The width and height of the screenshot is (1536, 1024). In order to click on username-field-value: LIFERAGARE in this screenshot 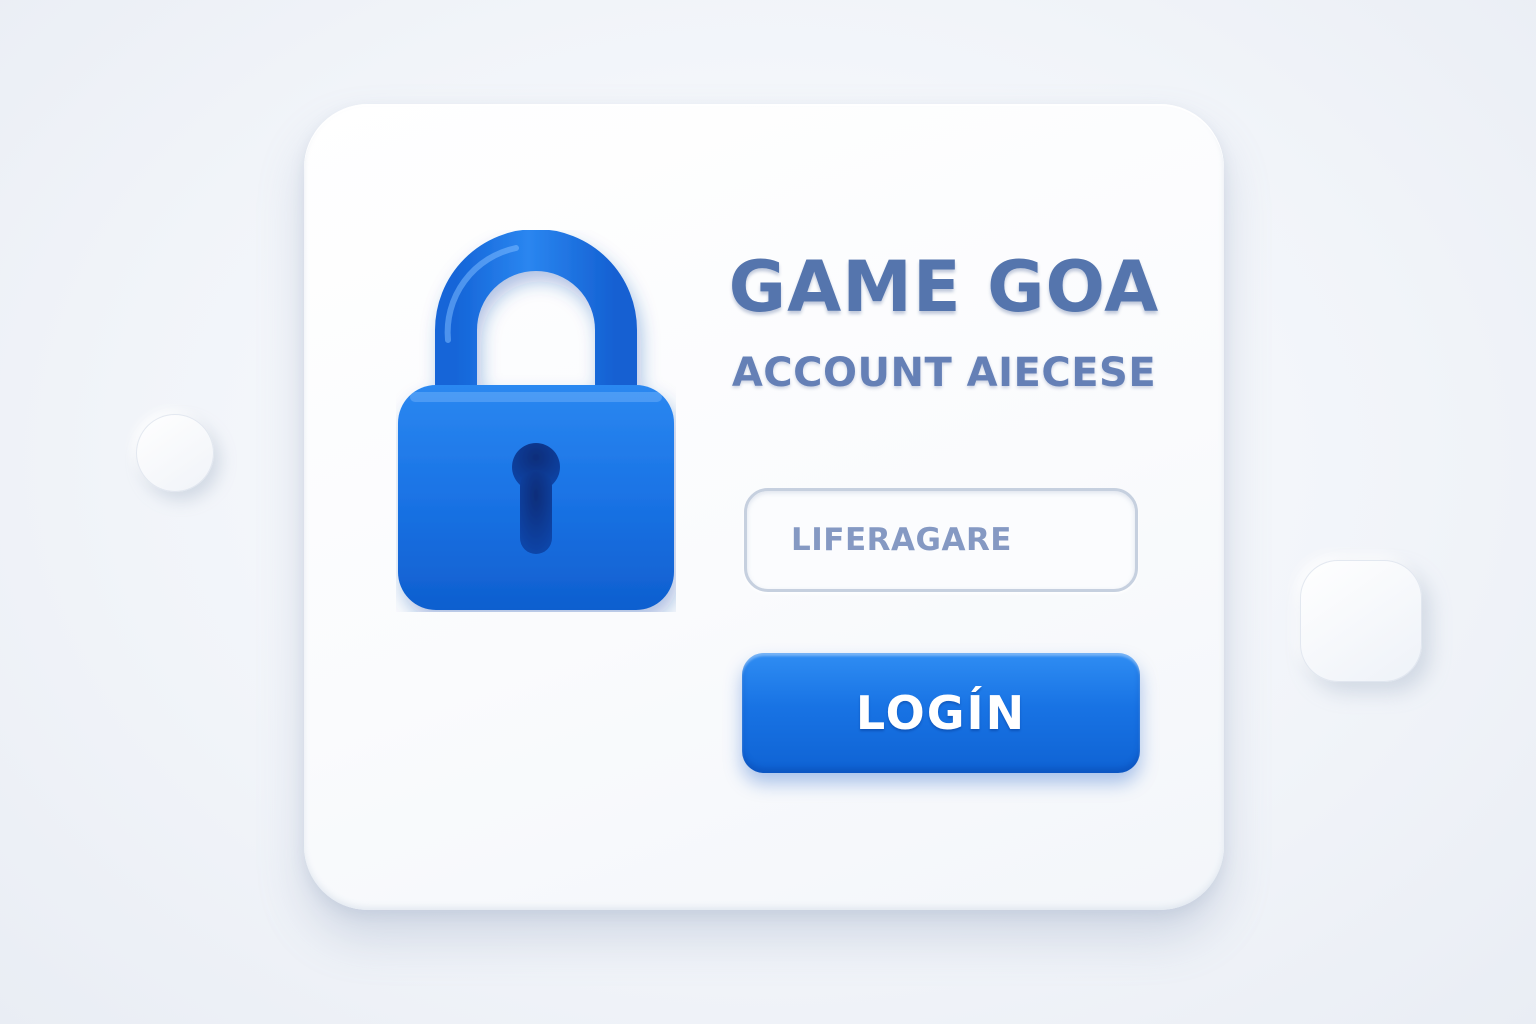, I will do `click(901, 540)`.